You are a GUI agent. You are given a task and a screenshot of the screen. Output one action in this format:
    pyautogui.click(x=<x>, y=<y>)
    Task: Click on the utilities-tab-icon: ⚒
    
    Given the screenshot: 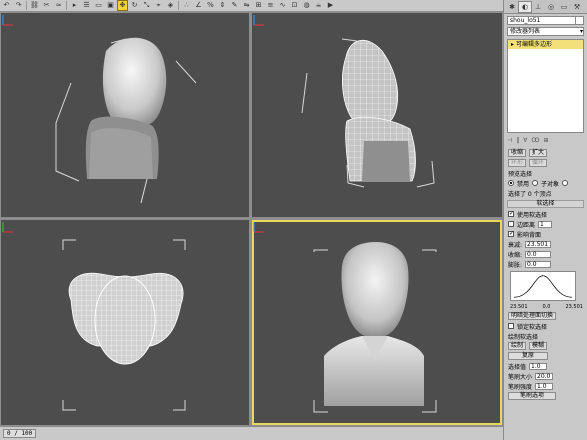 What is the action you would take?
    pyautogui.click(x=577, y=7)
    